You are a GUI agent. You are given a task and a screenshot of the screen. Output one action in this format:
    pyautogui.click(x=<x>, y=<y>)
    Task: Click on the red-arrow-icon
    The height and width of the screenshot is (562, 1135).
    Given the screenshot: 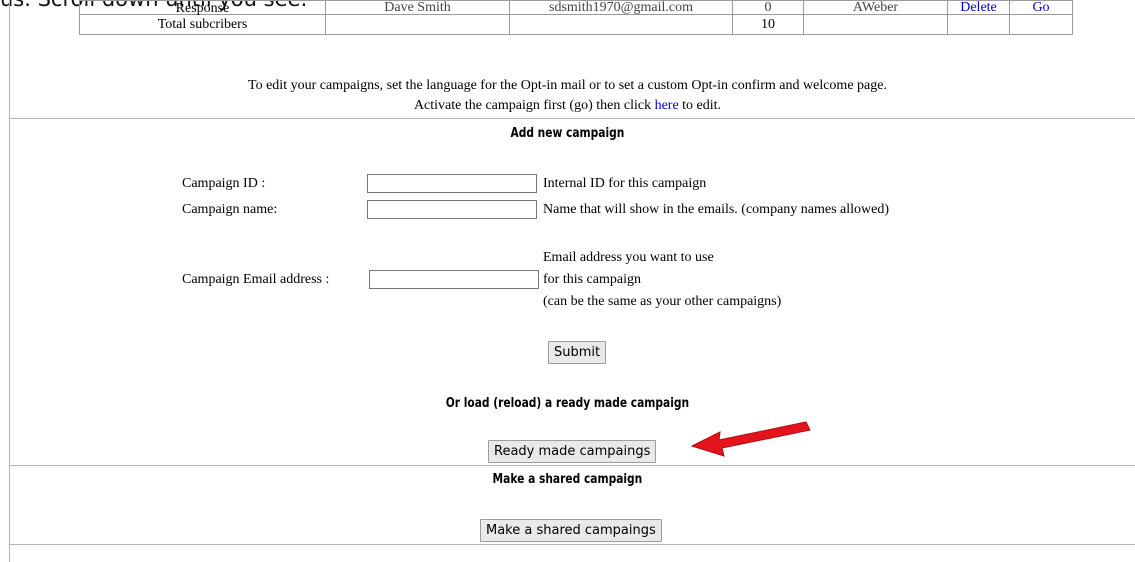 What is the action you would take?
    pyautogui.click(x=750, y=439)
    